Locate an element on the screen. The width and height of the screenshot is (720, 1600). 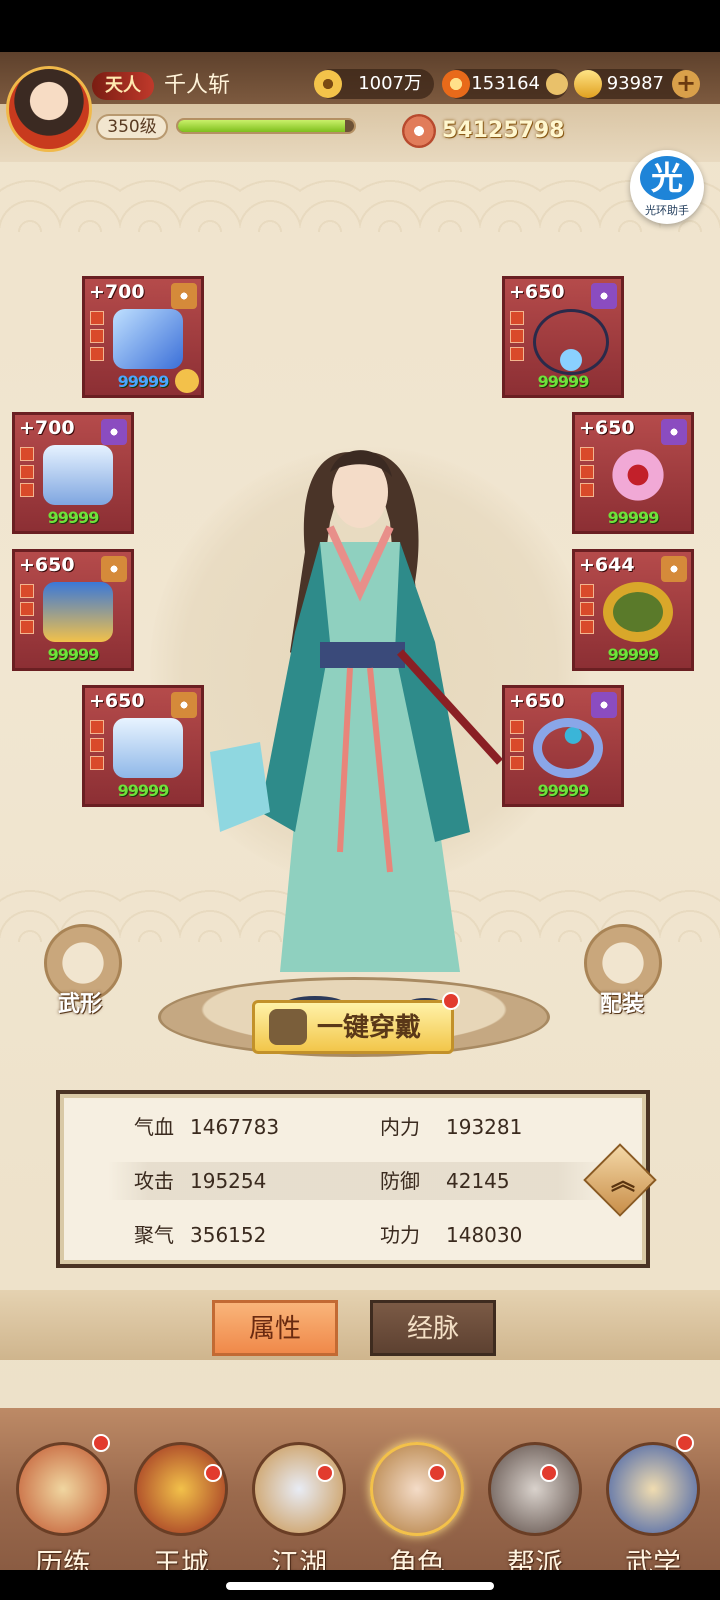
loadout-label: 配装 is located at coordinates (622, 1004).